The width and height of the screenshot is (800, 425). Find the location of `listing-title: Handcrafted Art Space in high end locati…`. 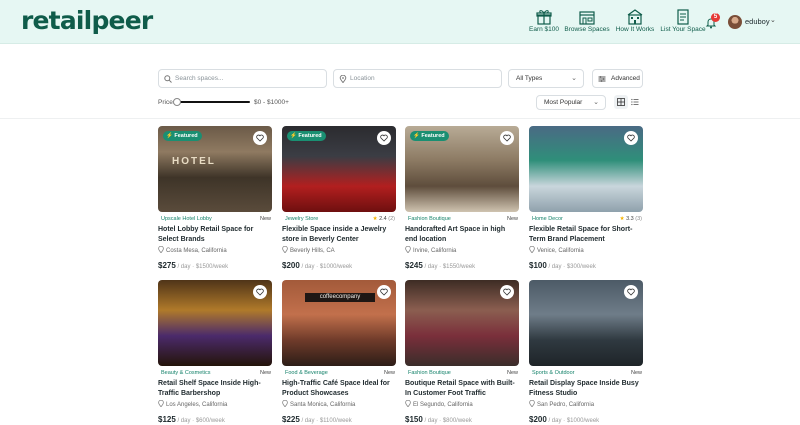

listing-title: Handcrafted Art Space in high end locati… is located at coordinates (461, 235).